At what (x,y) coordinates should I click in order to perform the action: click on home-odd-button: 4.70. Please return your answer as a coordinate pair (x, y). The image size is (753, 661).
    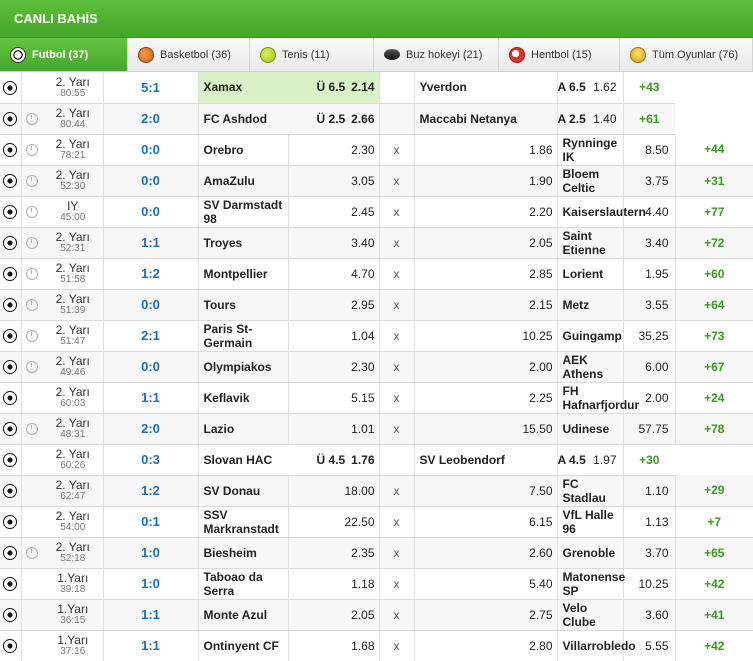
    Looking at the image, I should click on (334, 274).